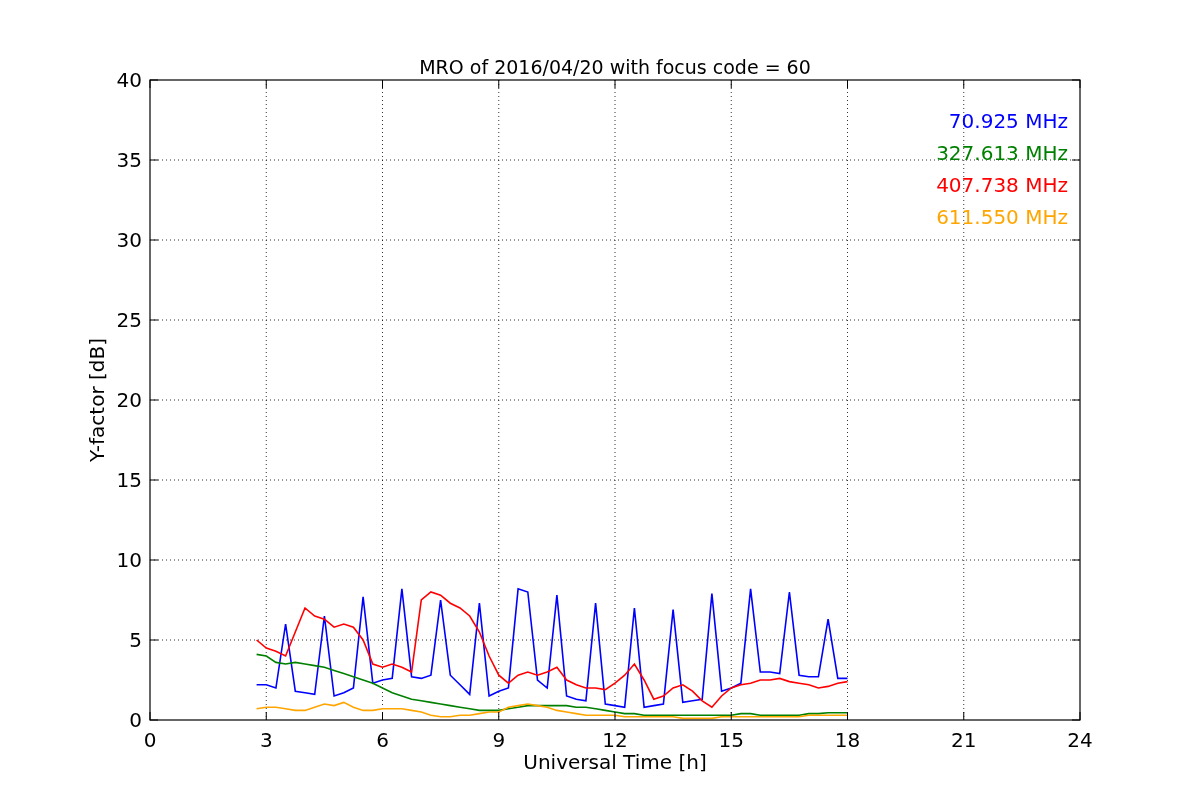 This screenshot has height=800, width=1200. What do you see at coordinates (964, 740) in the screenshot?
I see `x-tick-label: 21` at bounding box center [964, 740].